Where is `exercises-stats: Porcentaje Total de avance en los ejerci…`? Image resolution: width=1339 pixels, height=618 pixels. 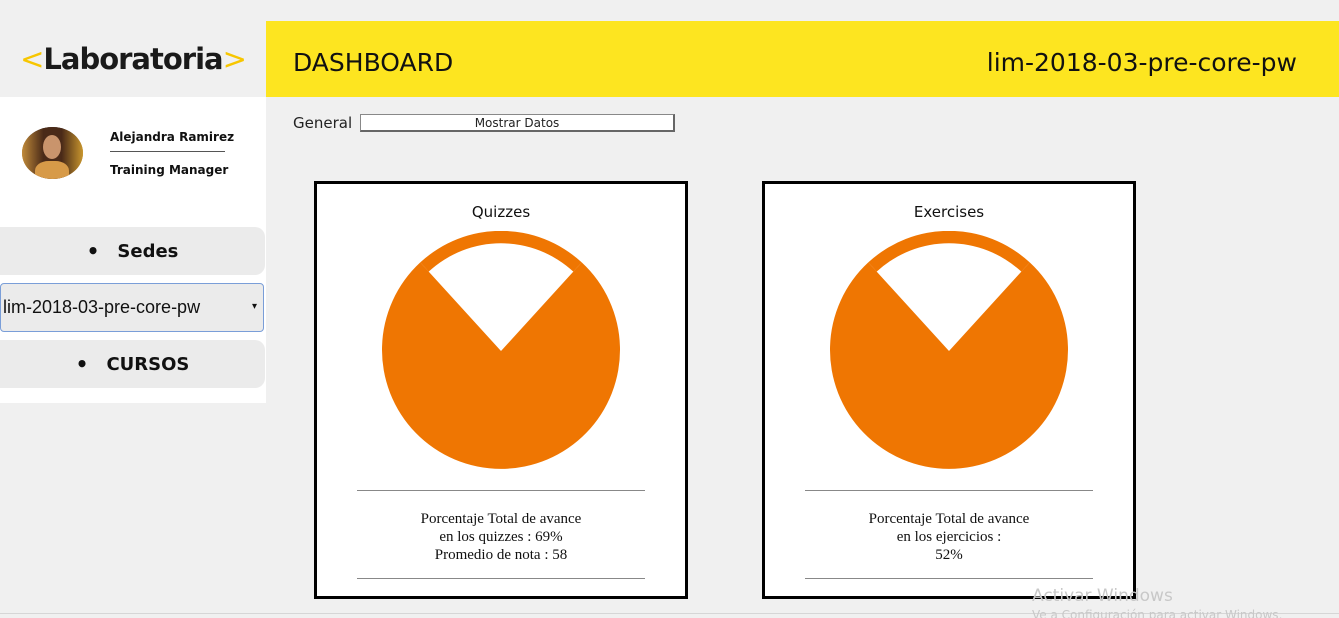
exercises-stats: Porcentaje Total de avance en los ejerci… is located at coordinates (949, 537).